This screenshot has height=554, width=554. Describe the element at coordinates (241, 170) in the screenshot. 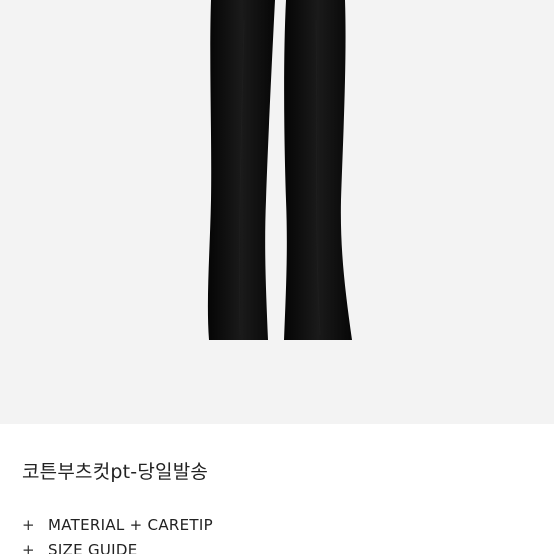

I see `left-pant-leg` at that location.